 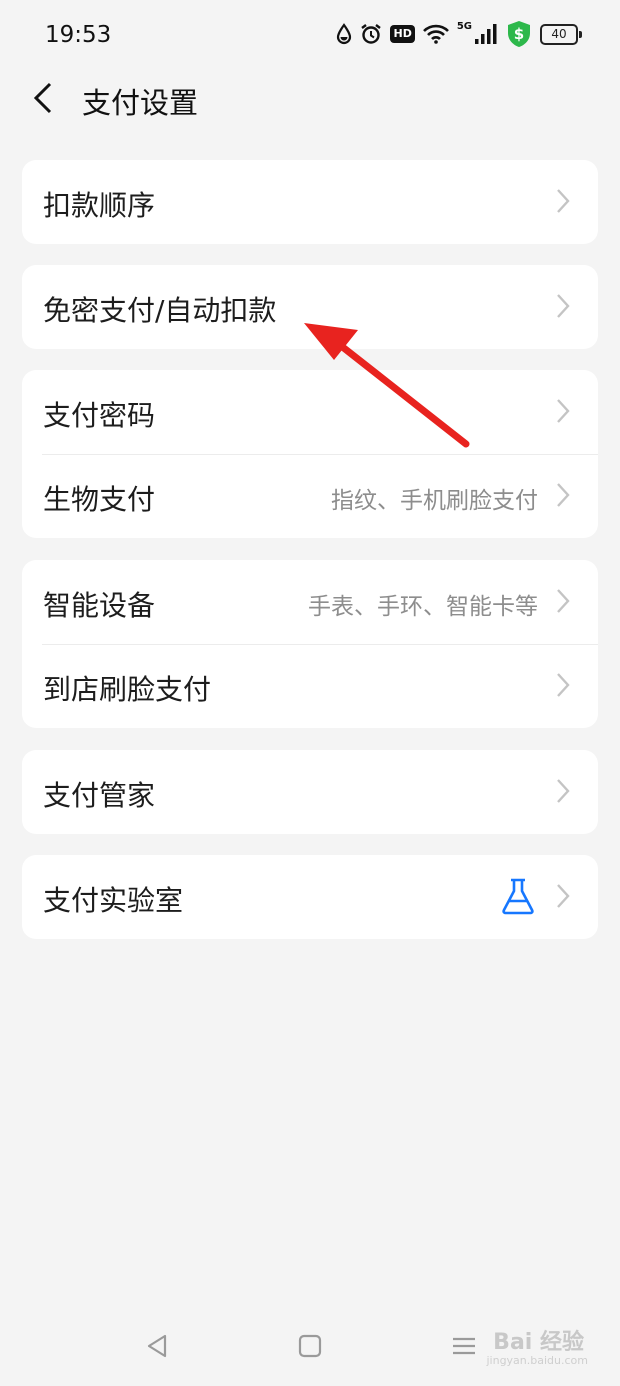 I want to click on hd-badge: HD, so click(x=402, y=34).